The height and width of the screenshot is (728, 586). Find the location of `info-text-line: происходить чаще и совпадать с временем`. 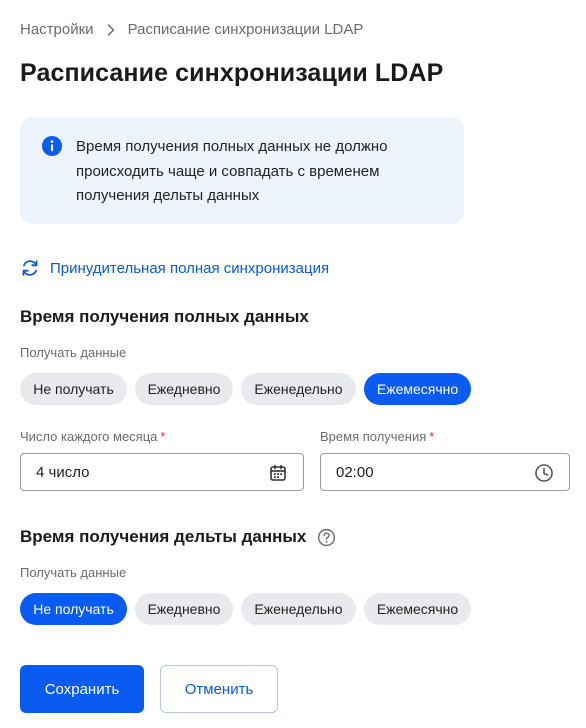

info-text-line: происходить чаще и совпадать с временем is located at coordinates (228, 171).